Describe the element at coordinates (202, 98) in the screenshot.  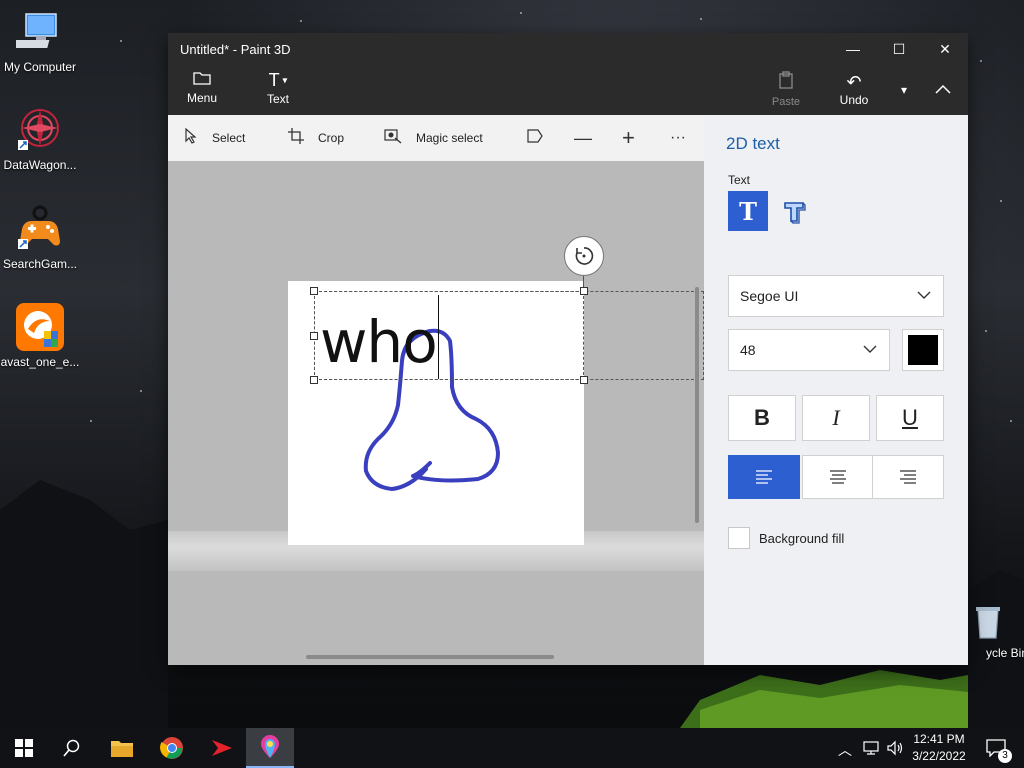
I see `menu-label: Menu` at that location.